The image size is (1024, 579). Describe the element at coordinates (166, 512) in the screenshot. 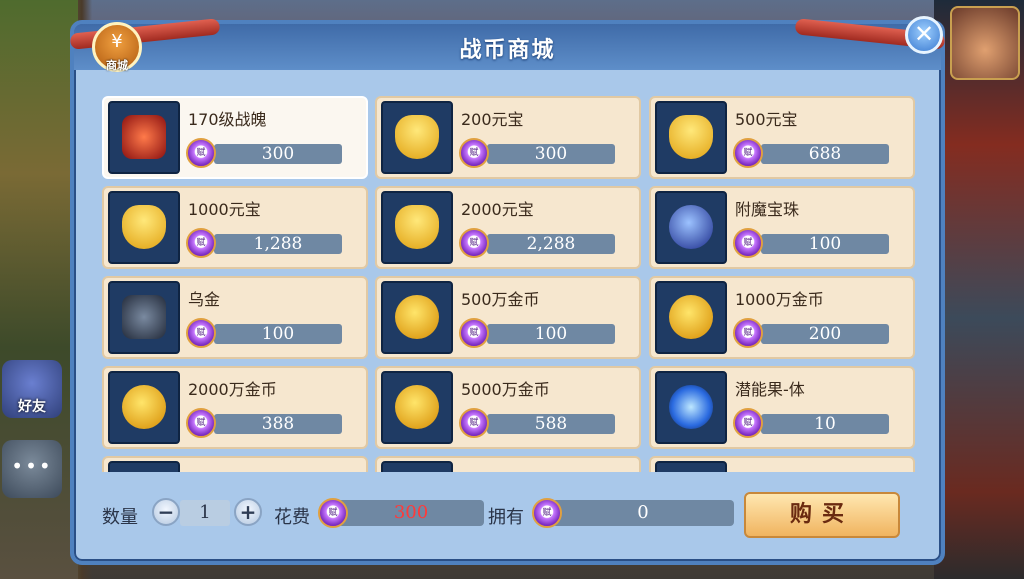

I see `decrease-button: −` at that location.